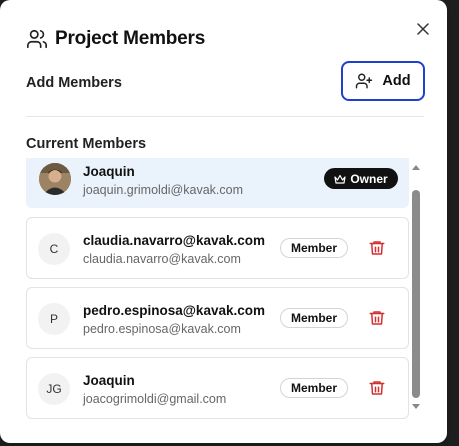 The height and width of the screenshot is (446, 459). What do you see at coordinates (130, 38) in the screenshot?
I see `dialog-title: Project Members` at bounding box center [130, 38].